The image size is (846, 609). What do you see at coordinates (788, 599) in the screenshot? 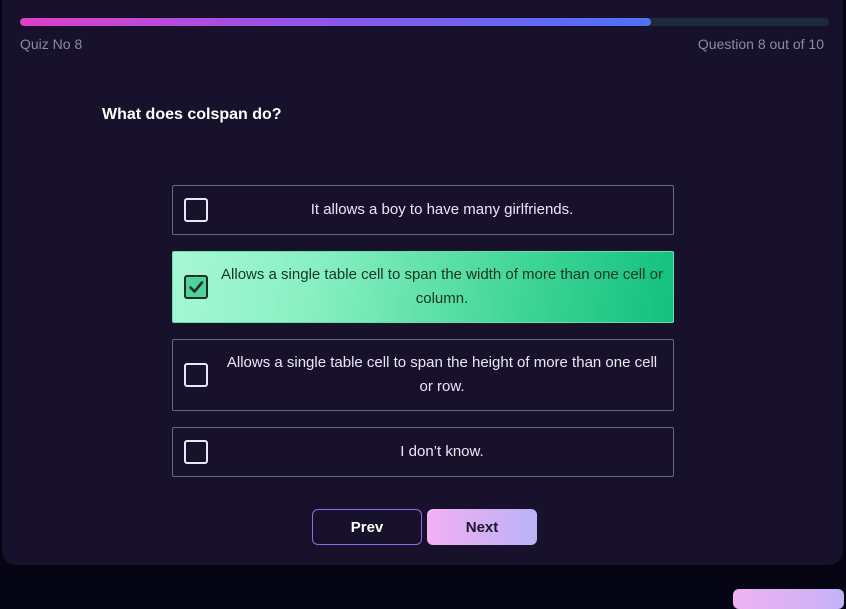
I see `floating-action-button` at bounding box center [788, 599].